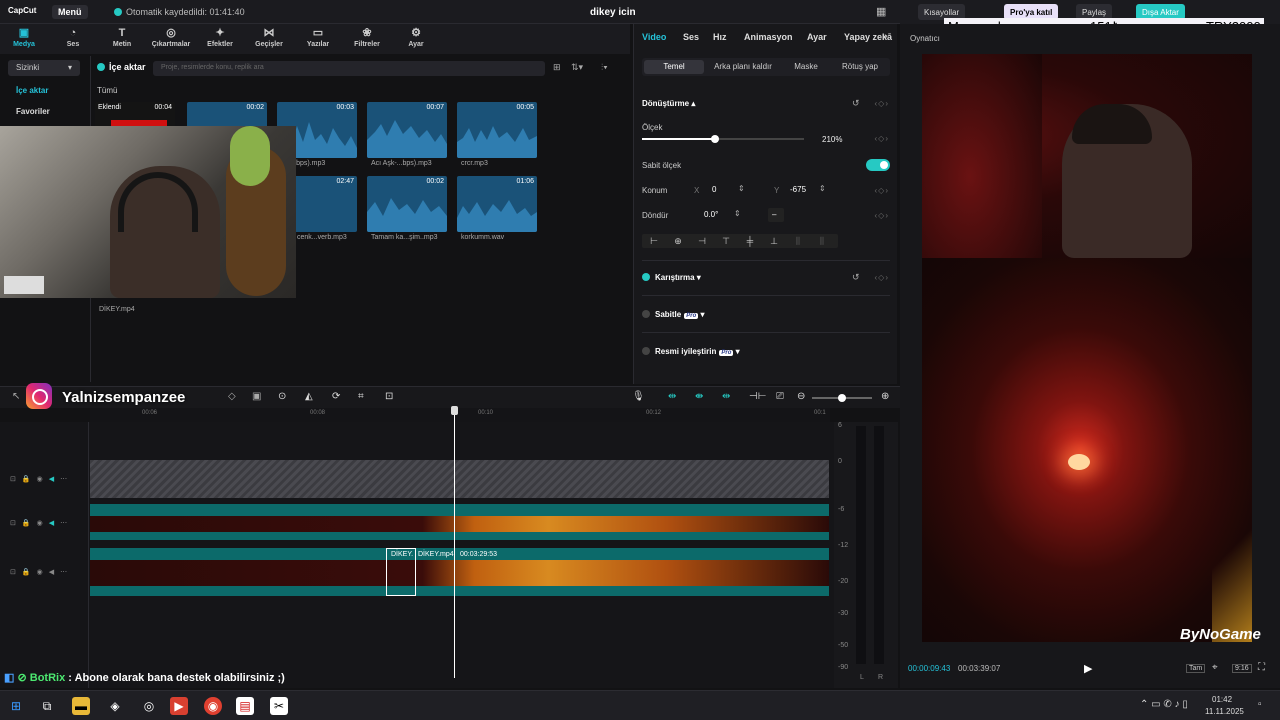 The width and height of the screenshot is (1280, 720). I want to click on shield-icon: ◇, so click(232, 396).